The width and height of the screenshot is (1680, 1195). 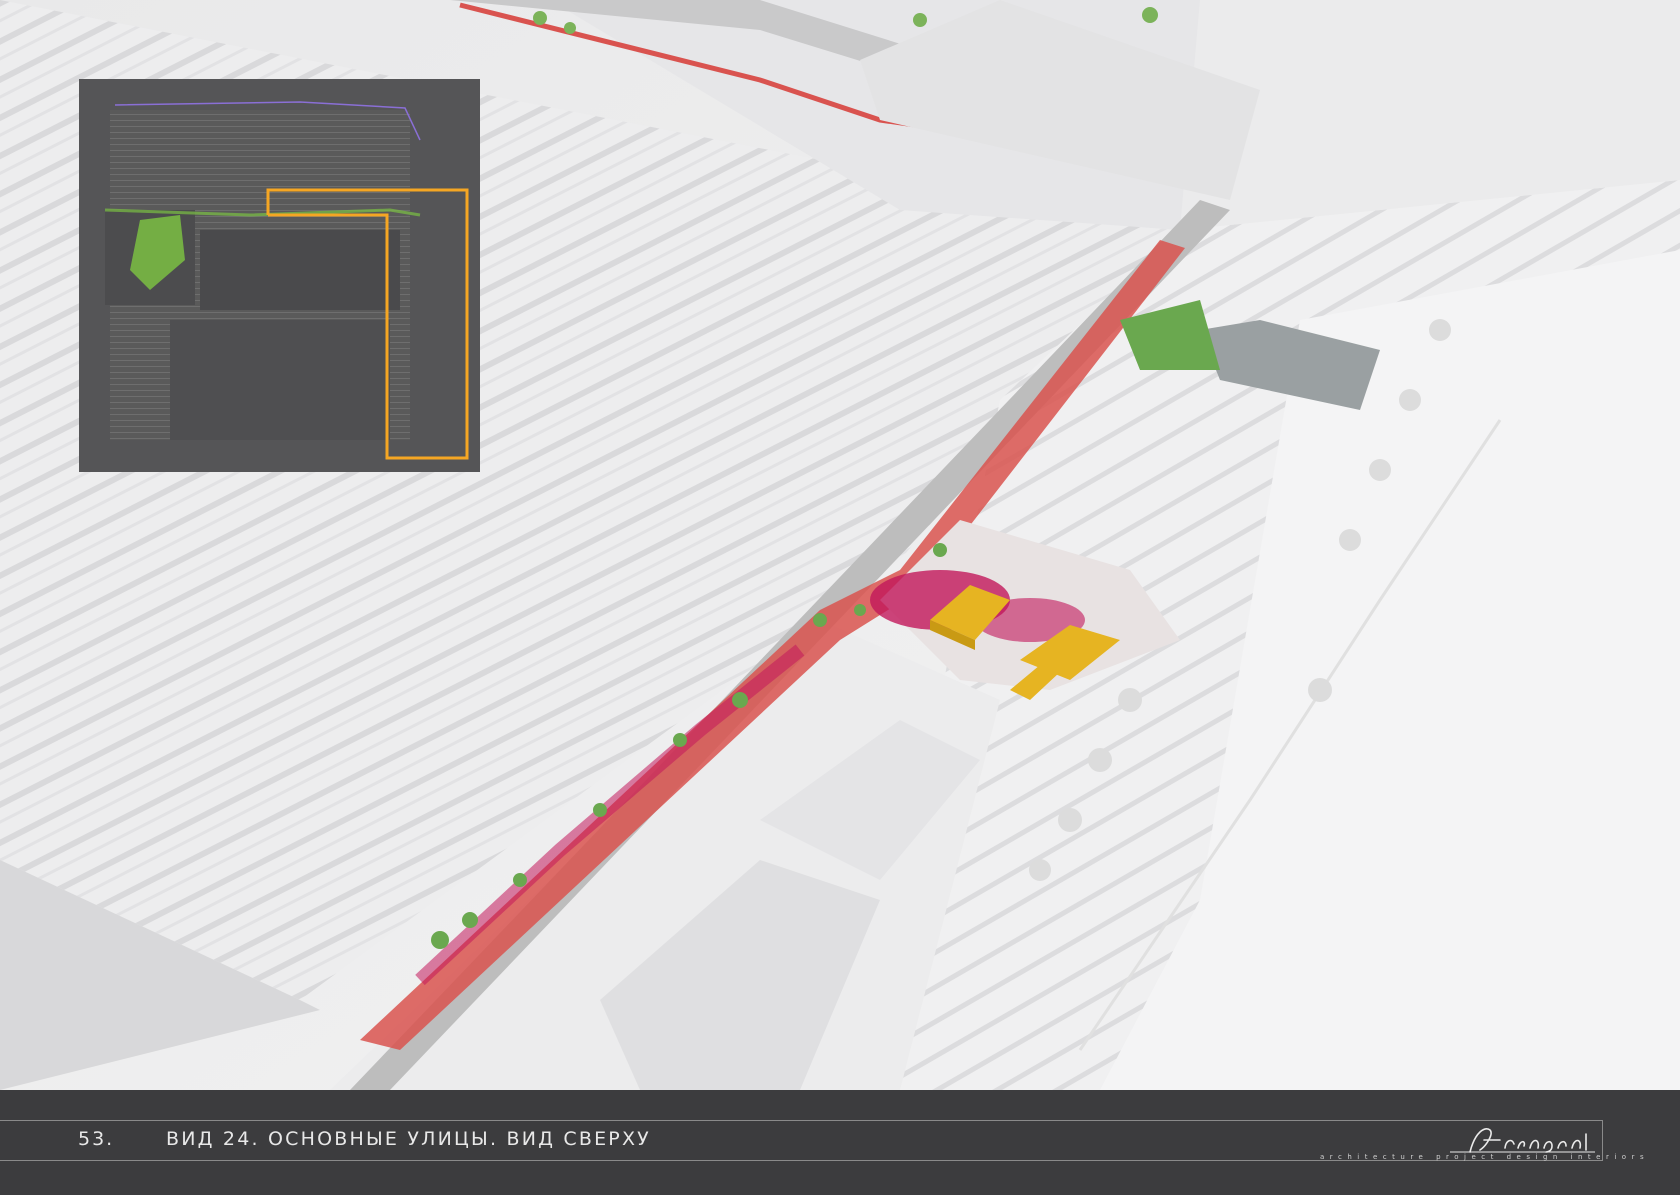 I want to click on page-number: 53., so click(x=96, y=1139).